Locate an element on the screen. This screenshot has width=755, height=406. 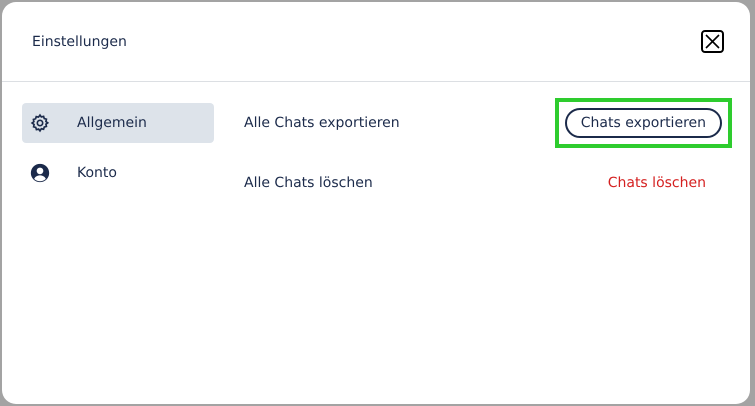
close-button is located at coordinates (712, 41).